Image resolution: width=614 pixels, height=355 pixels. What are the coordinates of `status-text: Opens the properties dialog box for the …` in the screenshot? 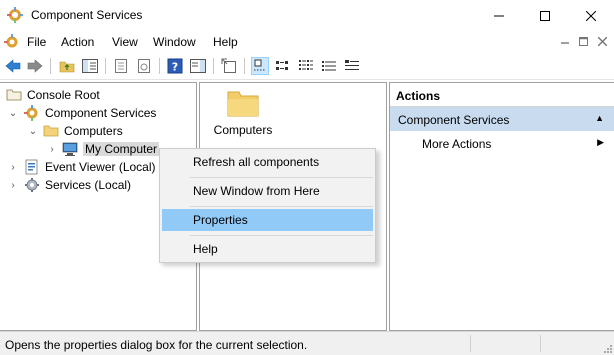 It's located at (156, 345).